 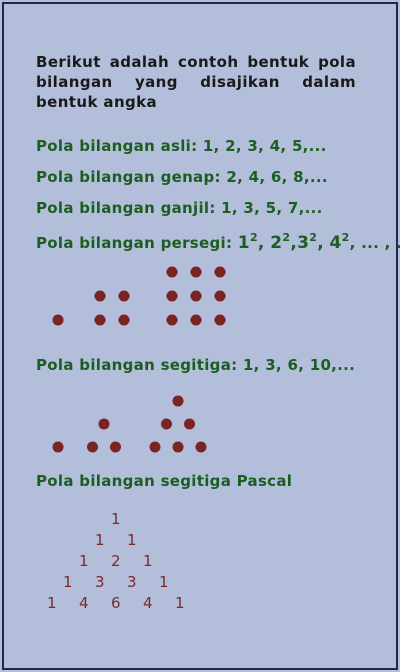 What do you see at coordinates (164, 481) in the screenshot?
I see `pascal-title: Pola bilangan segitiga Pascal` at bounding box center [164, 481].